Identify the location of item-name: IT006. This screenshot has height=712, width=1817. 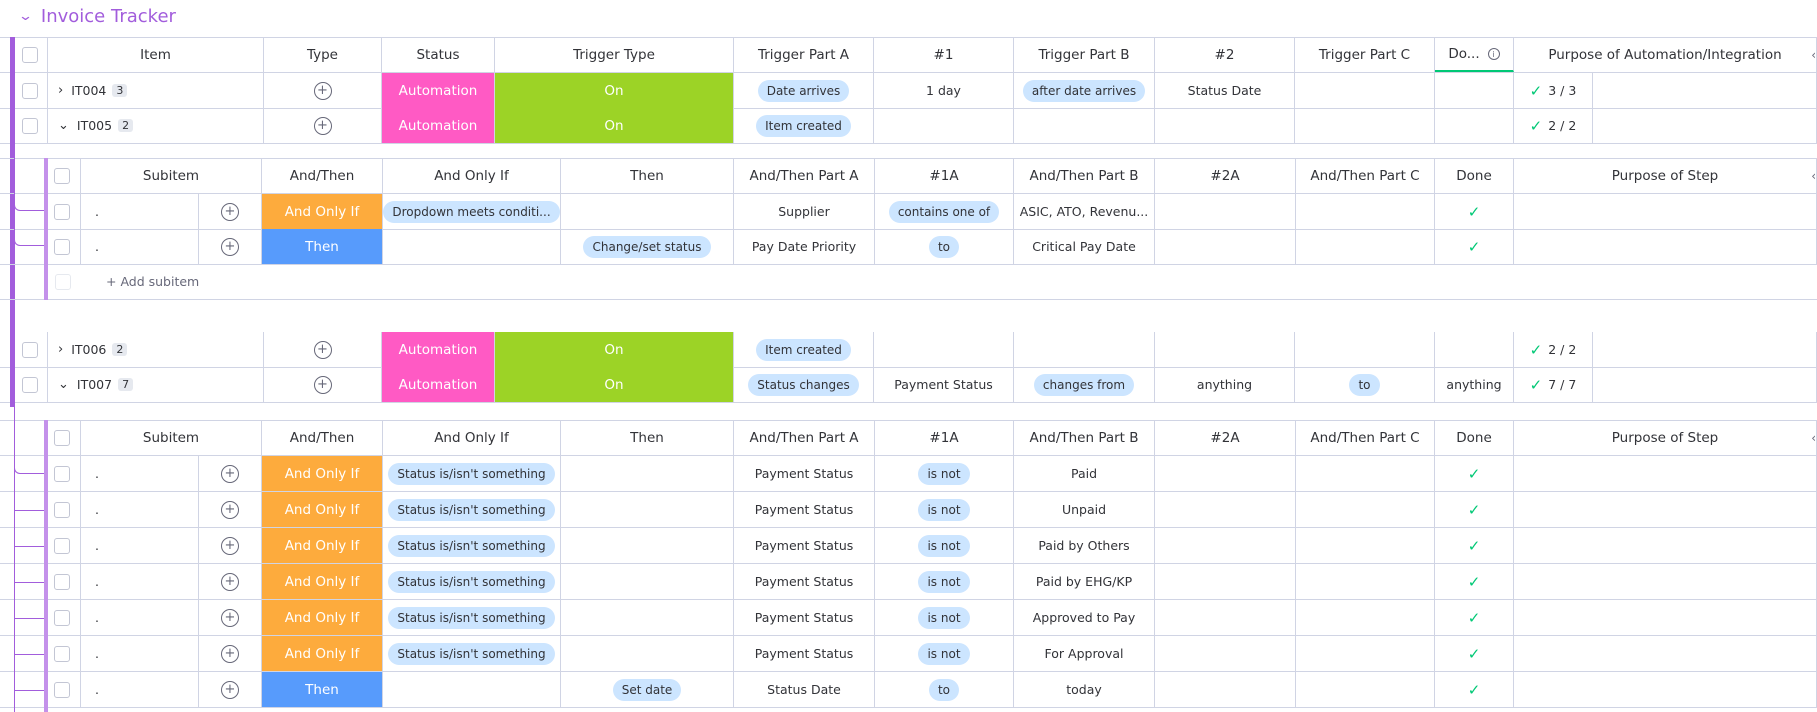
(88, 349).